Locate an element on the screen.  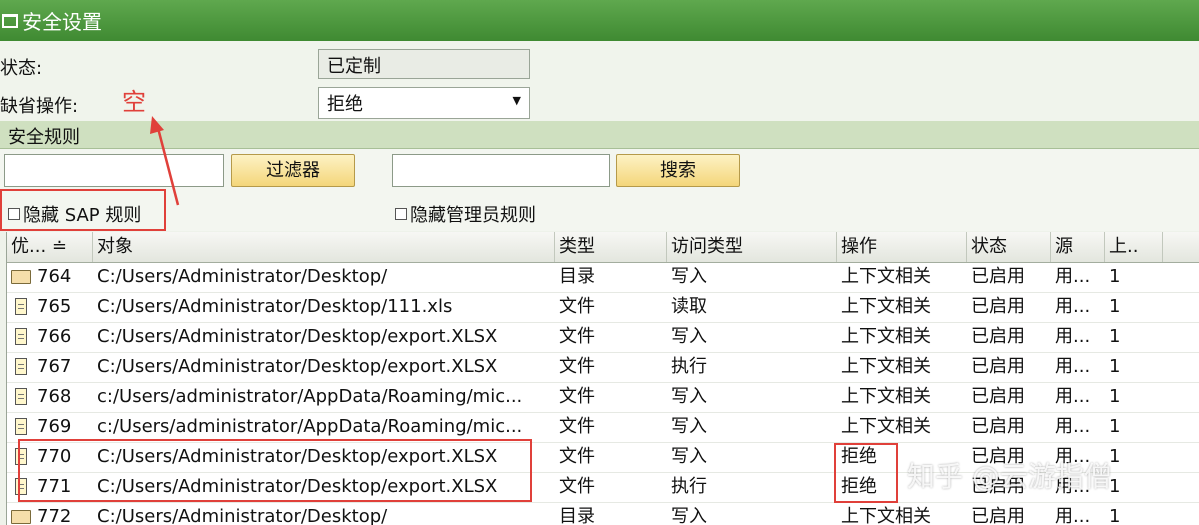
hide-sap-rules-checkbox: 隐藏 SAP 规则 is located at coordinates (74, 214).